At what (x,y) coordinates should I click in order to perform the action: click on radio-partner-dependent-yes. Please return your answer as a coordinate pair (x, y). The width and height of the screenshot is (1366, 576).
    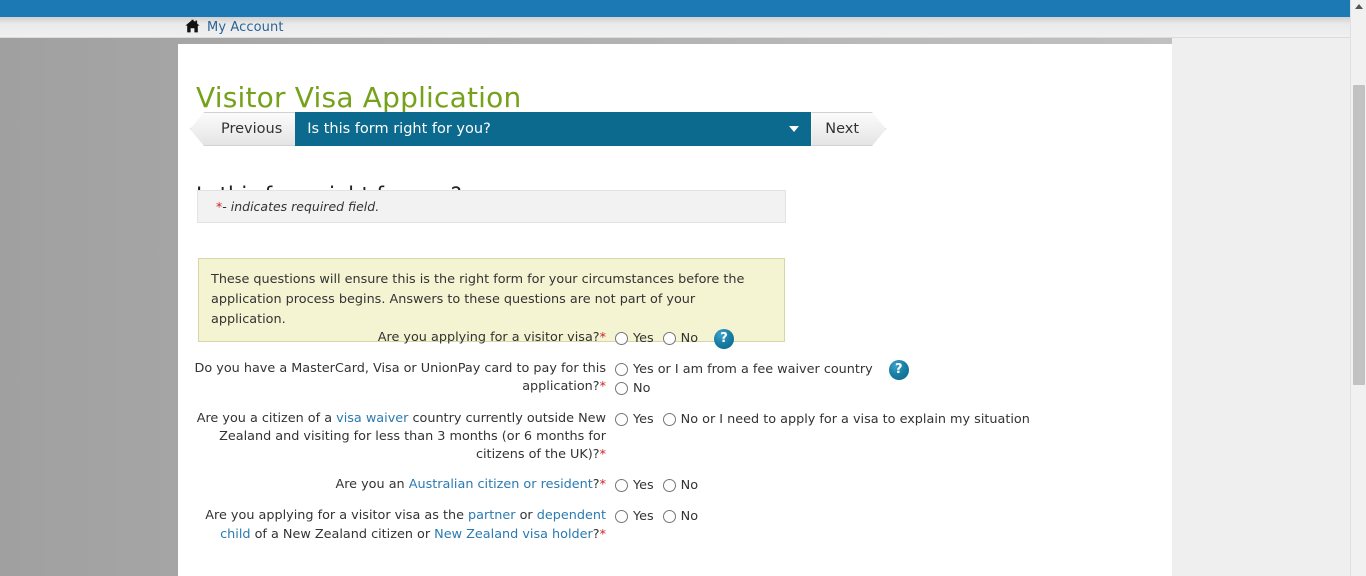
    Looking at the image, I should click on (621, 517).